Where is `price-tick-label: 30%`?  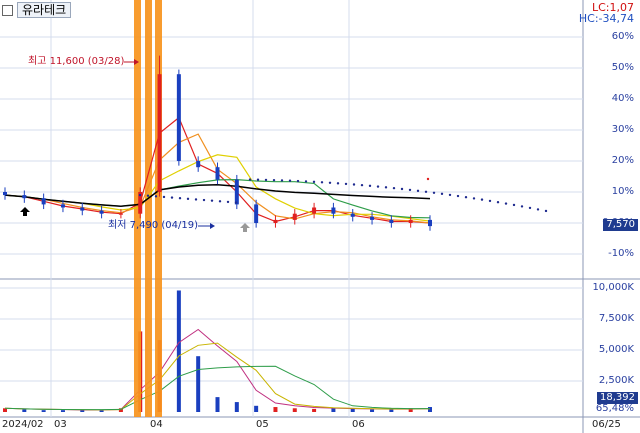 price-tick-label: 30% is located at coordinates (622, 129).